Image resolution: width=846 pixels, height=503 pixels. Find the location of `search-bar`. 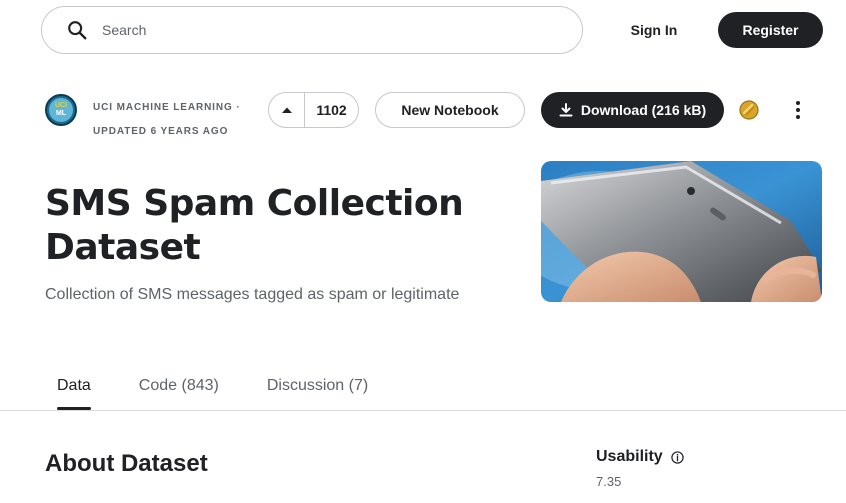

search-bar is located at coordinates (312, 30).